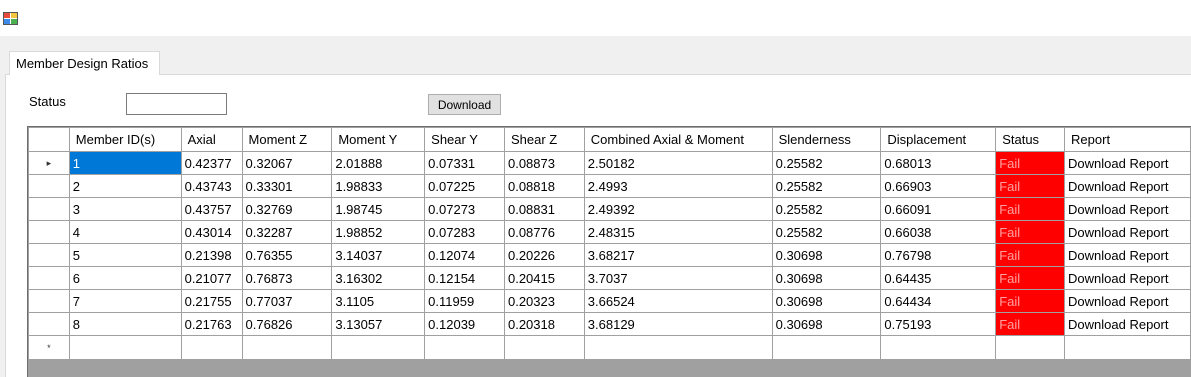  What do you see at coordinates (464, 301) in the screenshot?
I see `cell-shear-y: 0.11959` at bounding box center [464, 301].